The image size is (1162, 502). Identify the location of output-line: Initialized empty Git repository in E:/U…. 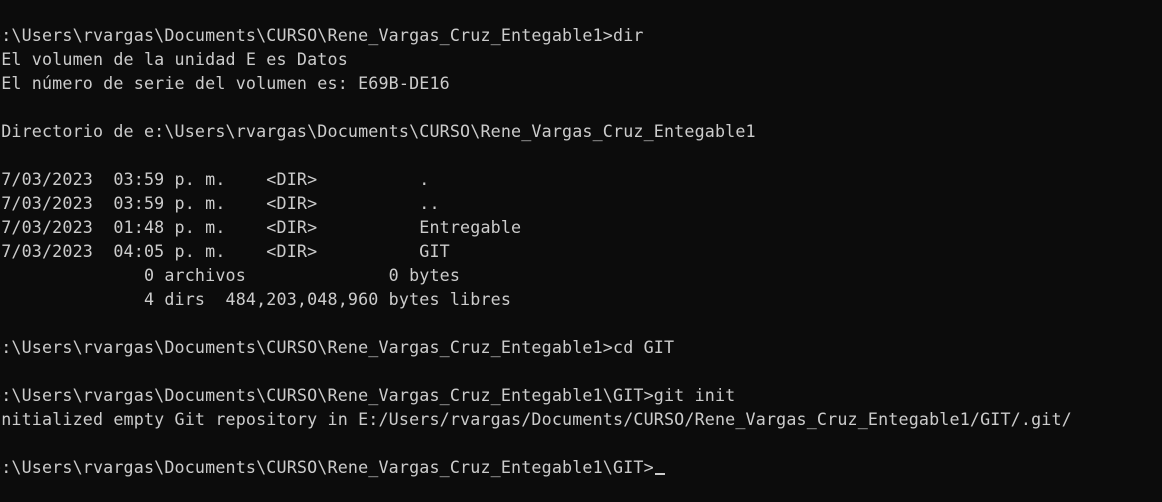
(536, 419).